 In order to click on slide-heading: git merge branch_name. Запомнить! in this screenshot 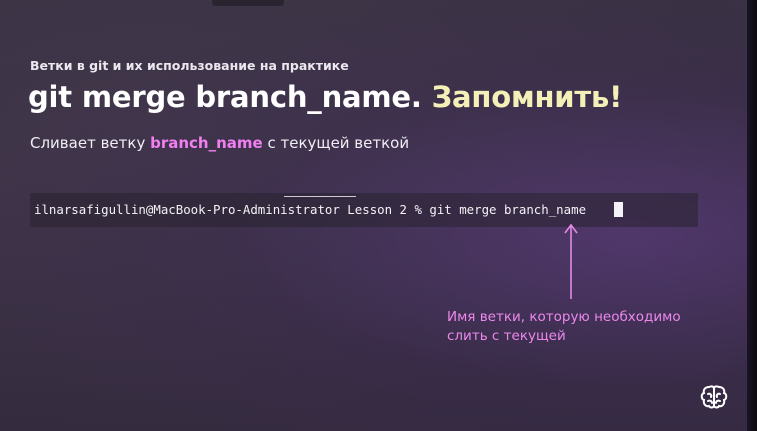, I will do `click(325, 97)`.